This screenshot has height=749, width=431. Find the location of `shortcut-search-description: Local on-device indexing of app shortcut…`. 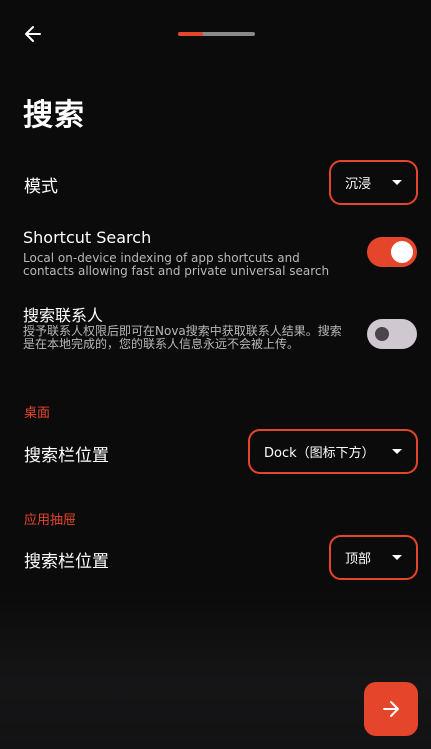

shortcut-search-description: Local on-device indexing of app shortcut… is located at coordinates (176, 264).